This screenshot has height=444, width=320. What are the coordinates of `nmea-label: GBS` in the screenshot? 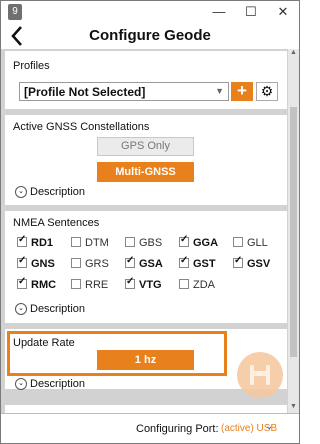 It's located at (151, 243).